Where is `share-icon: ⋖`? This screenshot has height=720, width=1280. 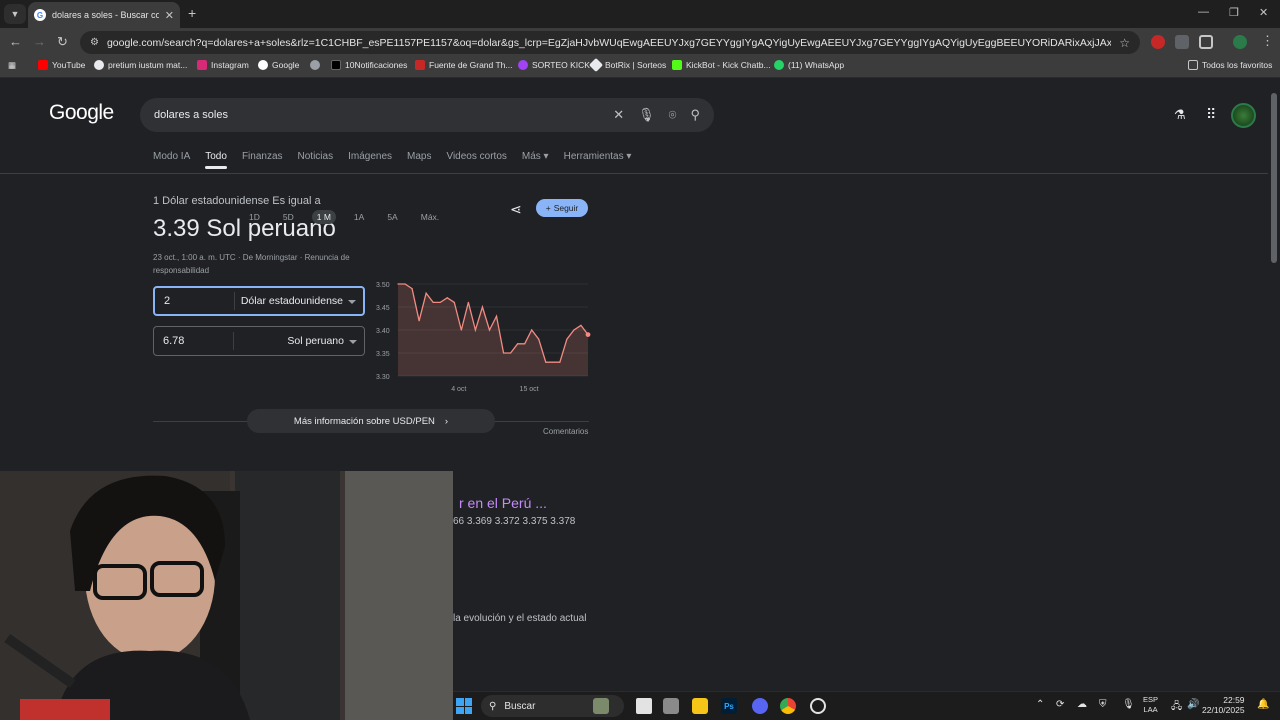
share-icon: ⋖ is located at coordinates (516, 209).